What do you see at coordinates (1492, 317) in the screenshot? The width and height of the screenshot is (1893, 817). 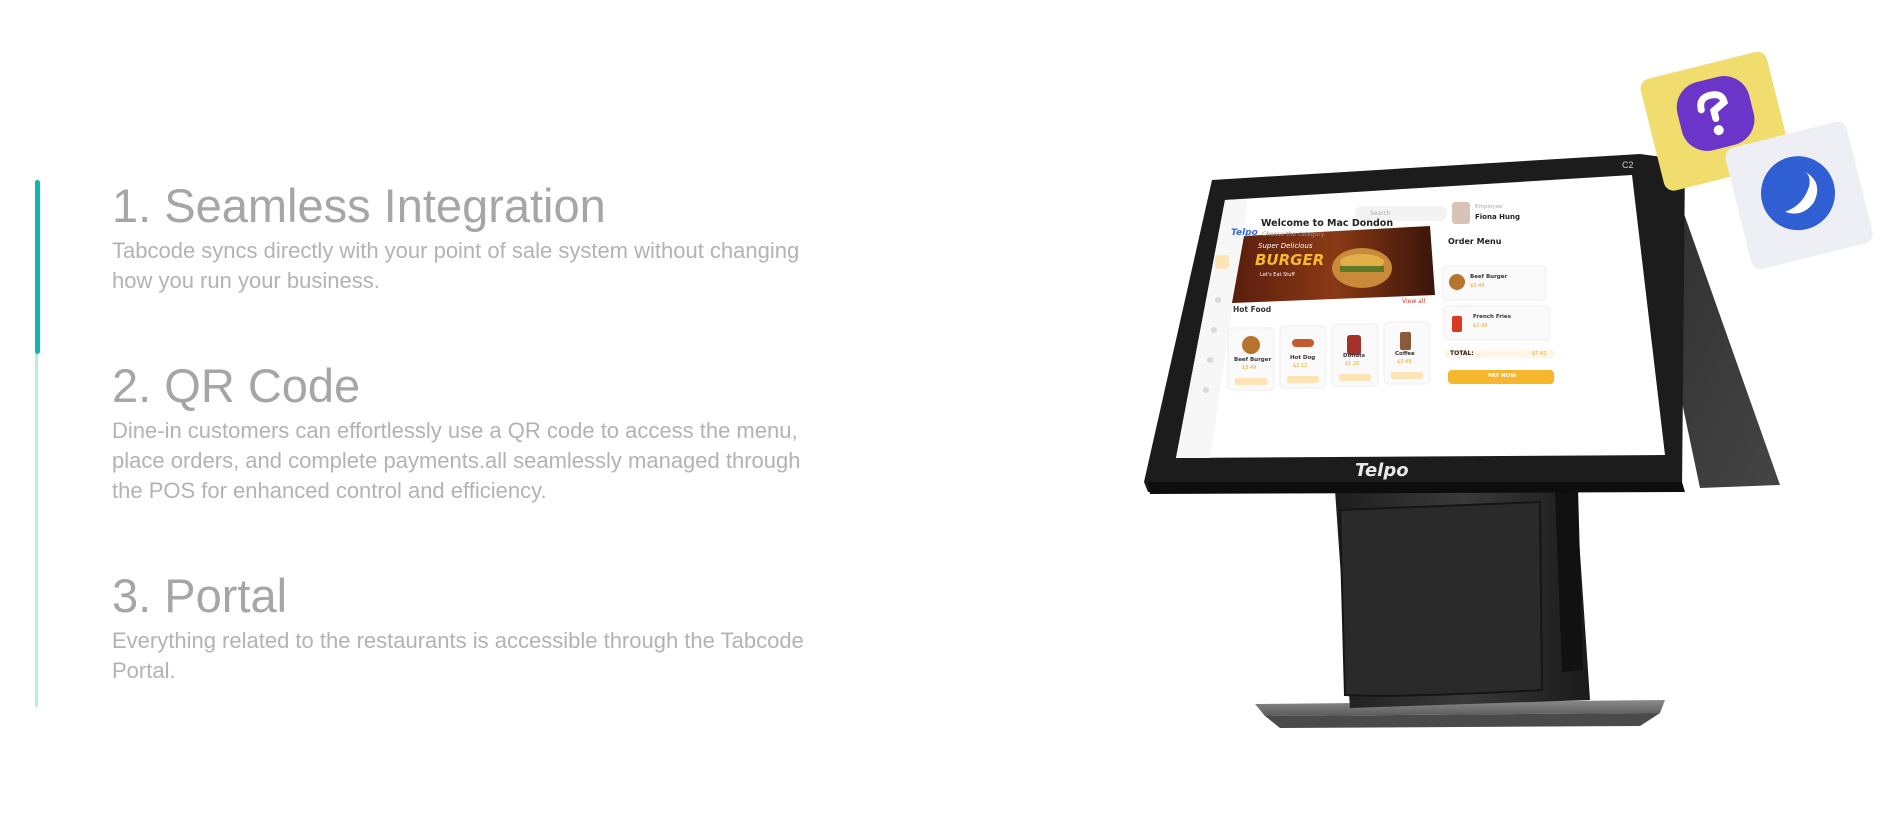 I see `order-item-name: French Fries` at bounding box center [1492, 317].